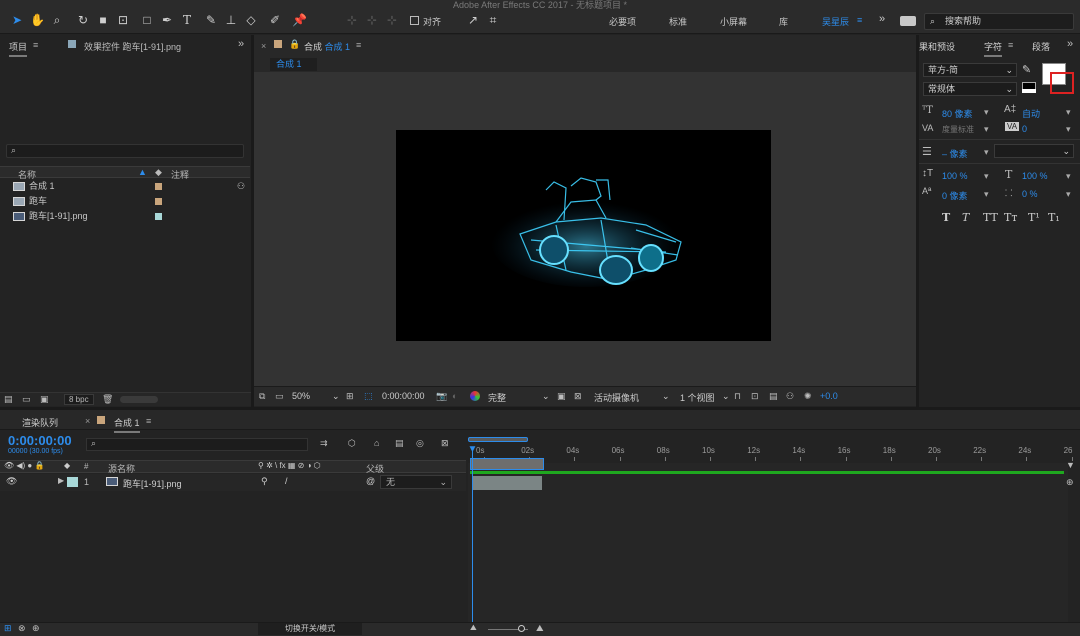 The image size is (1080, 636). Describe the element at coordinates (350, 396) in the screenshot. I see `safe-zones-icon: ⊞` at that location.